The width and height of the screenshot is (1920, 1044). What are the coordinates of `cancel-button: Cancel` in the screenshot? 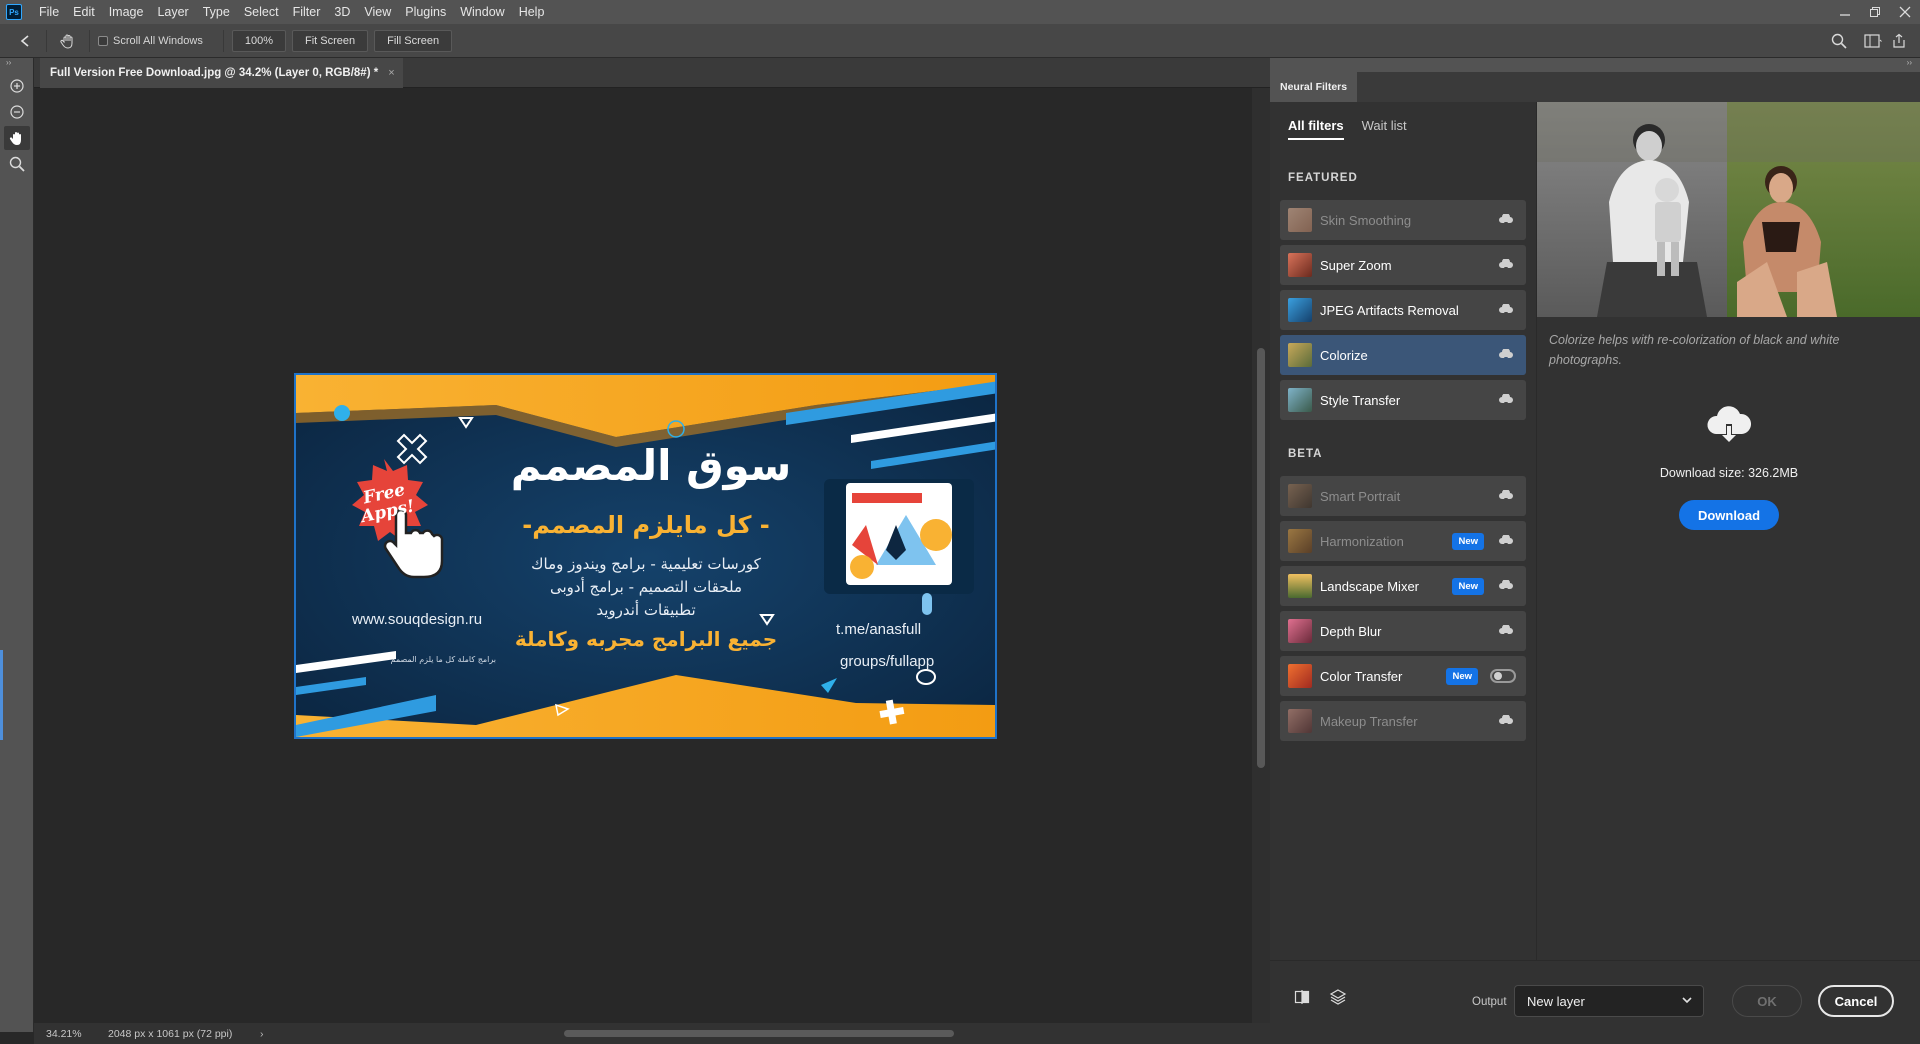 It's located at (1856, 1001).